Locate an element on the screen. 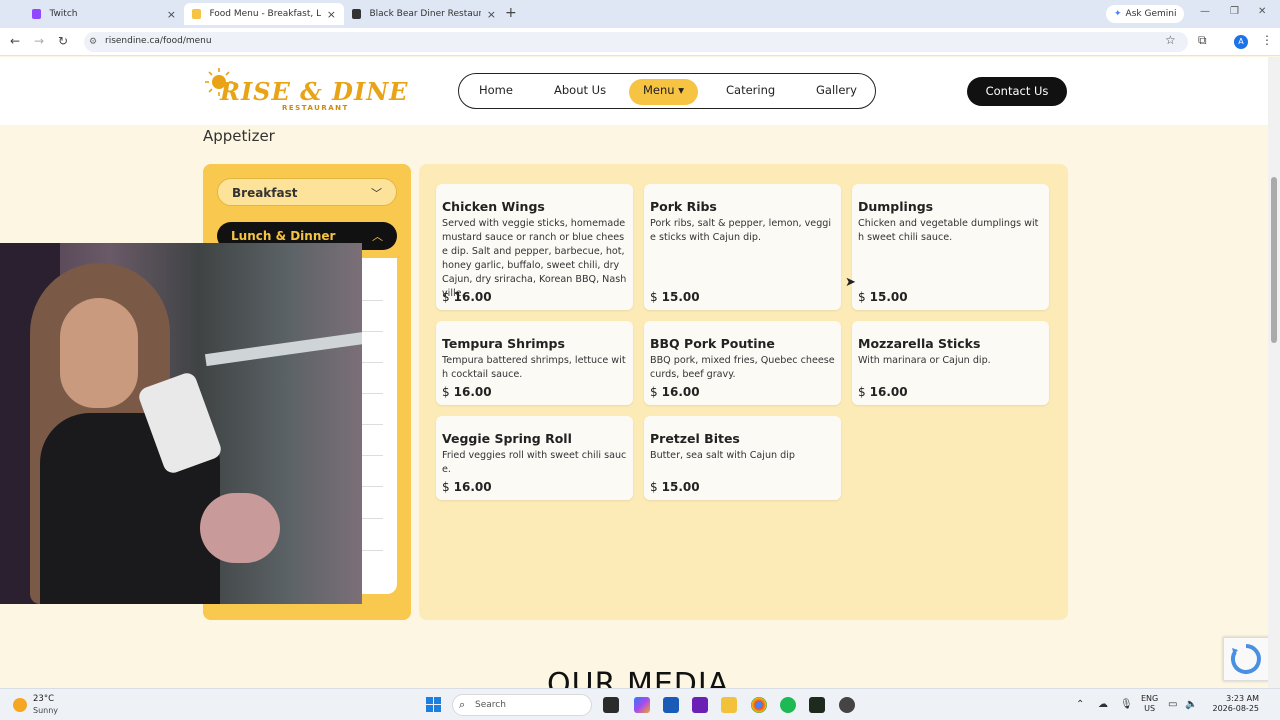 The width and height of the screenshot is (1280, 720). copilot-icon is located at coordinates (642, 705).